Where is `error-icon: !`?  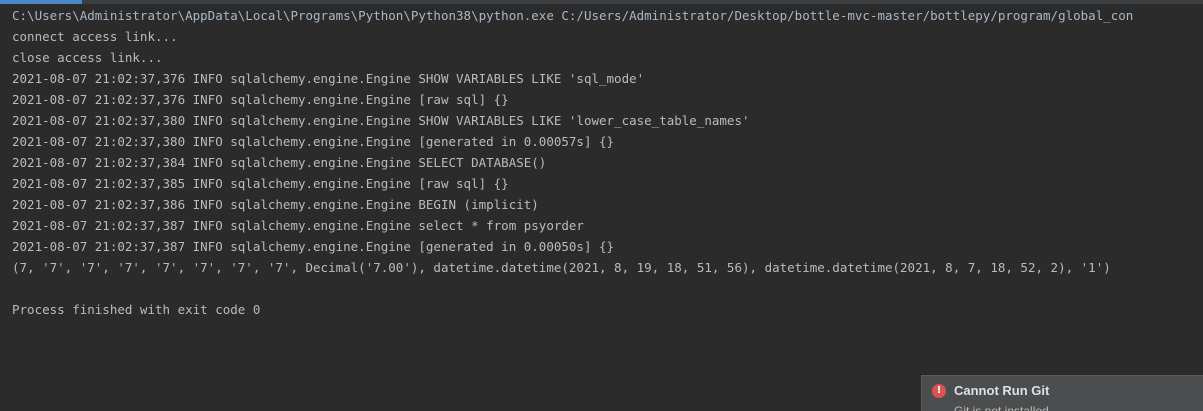 error-icon: ! is located at coordinates (939, 391).